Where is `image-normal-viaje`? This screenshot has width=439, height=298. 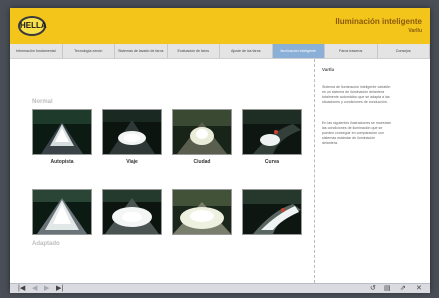
image-normal-viaje is located at coordinates (132, 132).